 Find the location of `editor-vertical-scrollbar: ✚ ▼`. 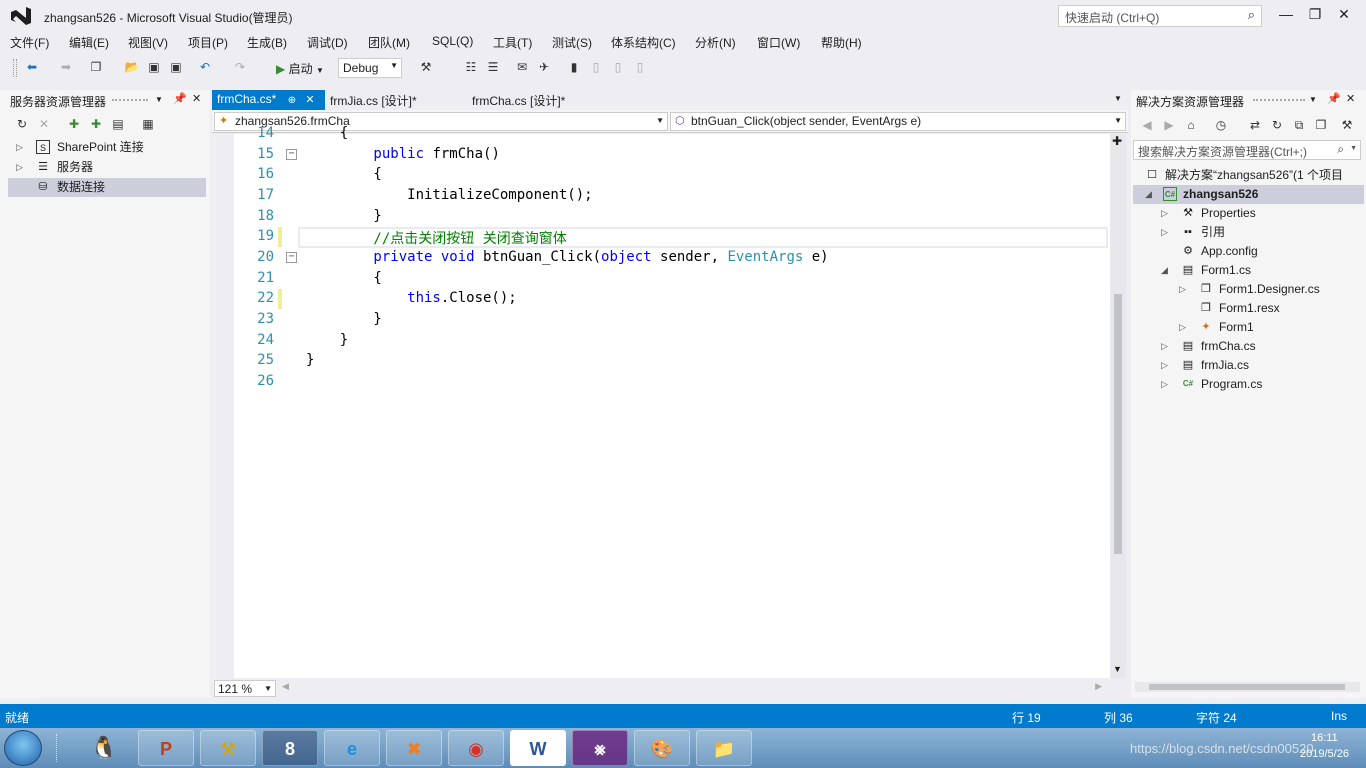

editor-vertical-scrollbar: ✚ ▼ is located at coordinates (1118, 406).